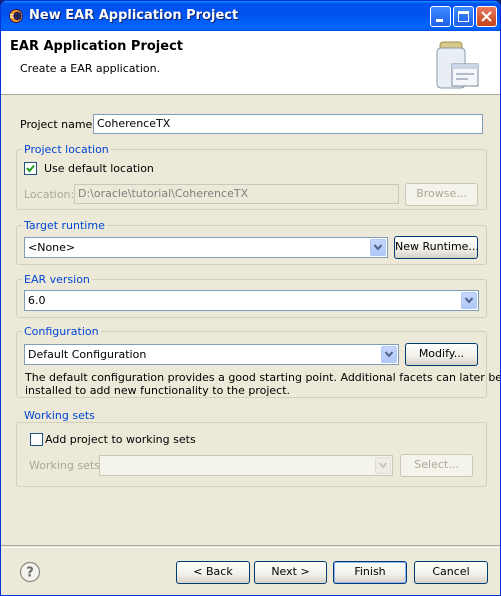  I want to click on configuration-value: Default Configuration, so click(87, 354).